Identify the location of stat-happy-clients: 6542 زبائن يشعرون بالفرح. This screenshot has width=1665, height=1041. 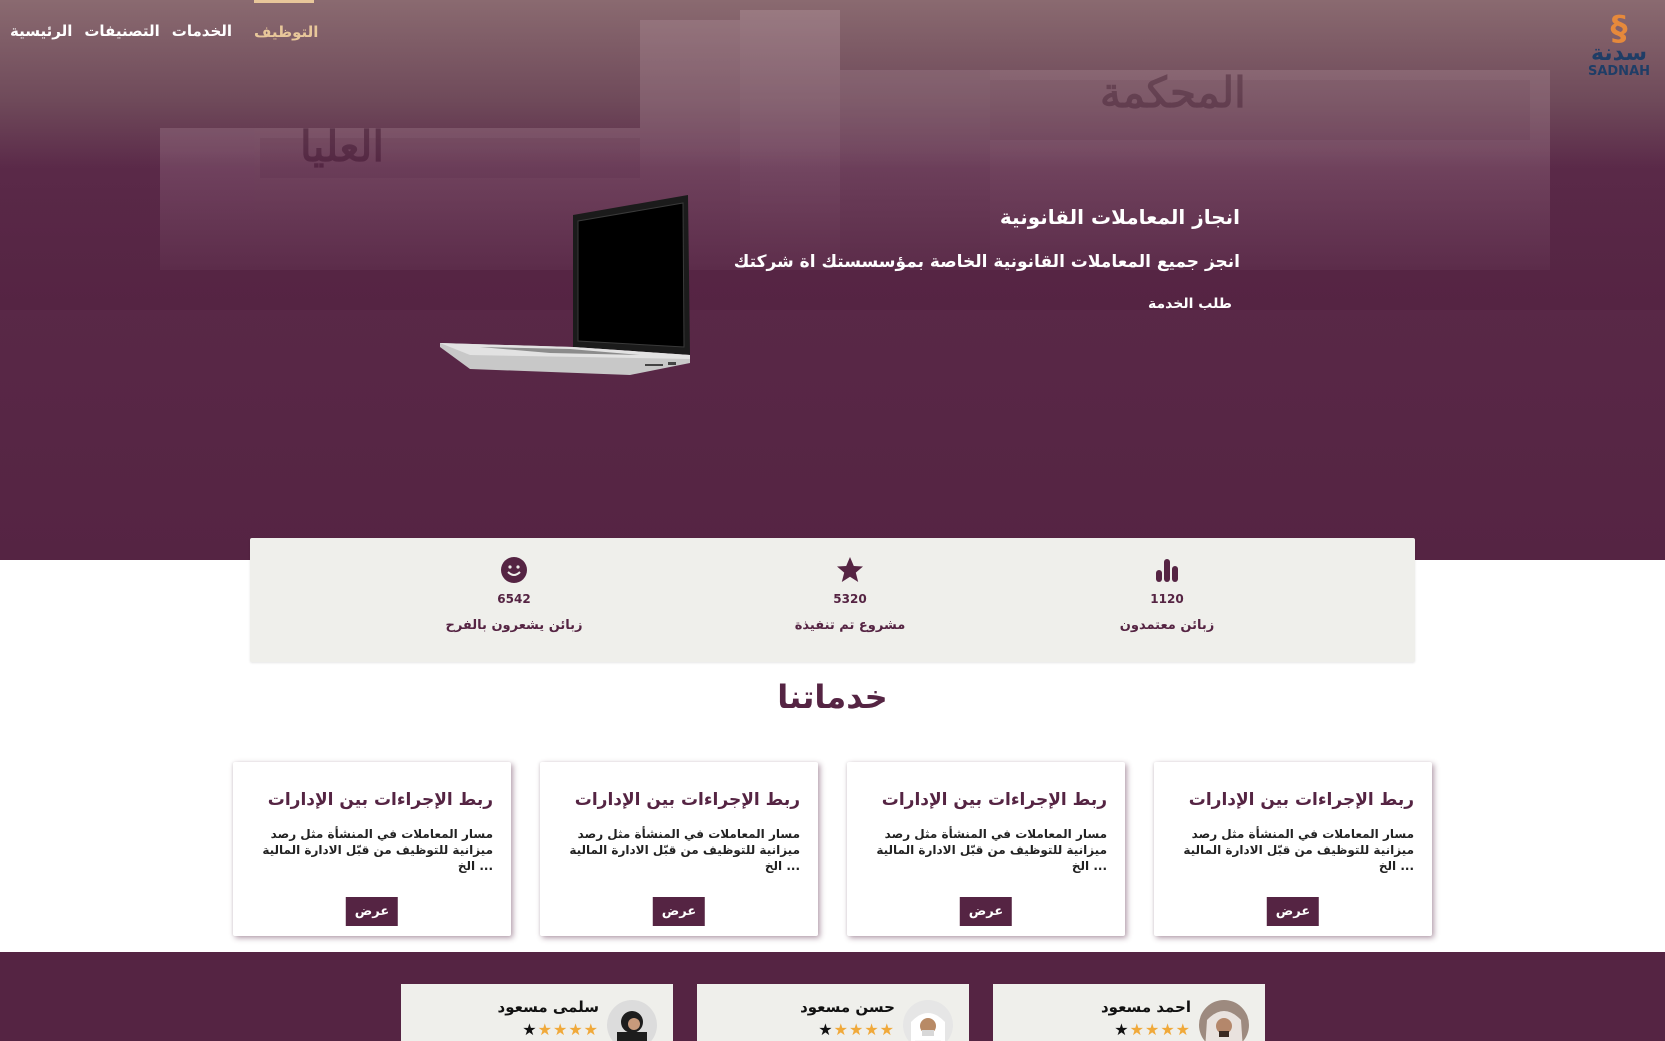
(514, 594).